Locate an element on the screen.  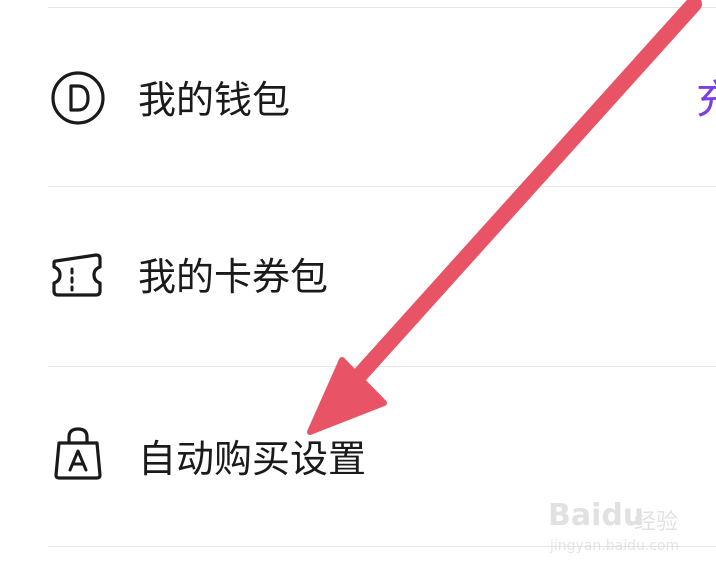
watermark-url: jingyan.baidu.com is located at coordinates (615, 546).